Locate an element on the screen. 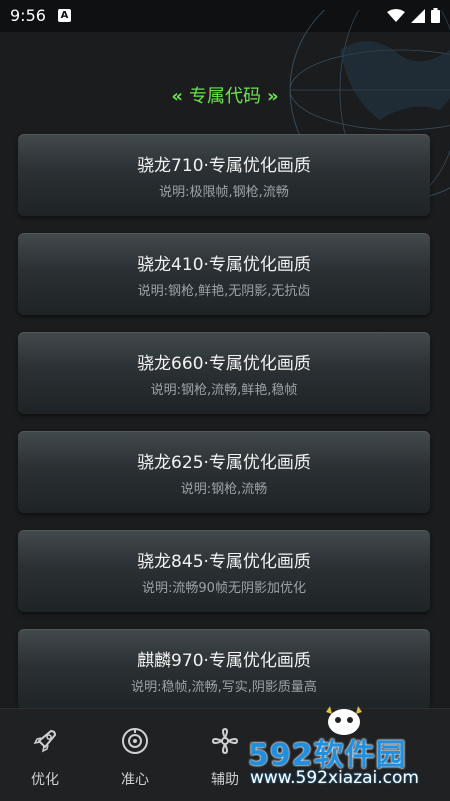  card-description: 说明:钢枪,流畅,鲜艳,稳帧 is located at coordinates (224, 390).